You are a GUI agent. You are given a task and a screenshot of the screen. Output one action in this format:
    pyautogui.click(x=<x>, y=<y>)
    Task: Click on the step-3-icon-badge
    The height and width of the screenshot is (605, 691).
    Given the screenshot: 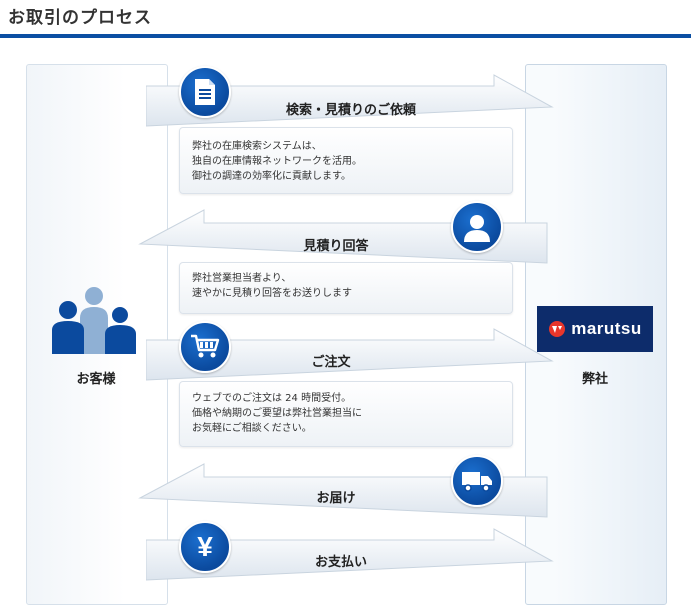 What is the action you would take?
    pyautogui.click(x=205, y=347)
    